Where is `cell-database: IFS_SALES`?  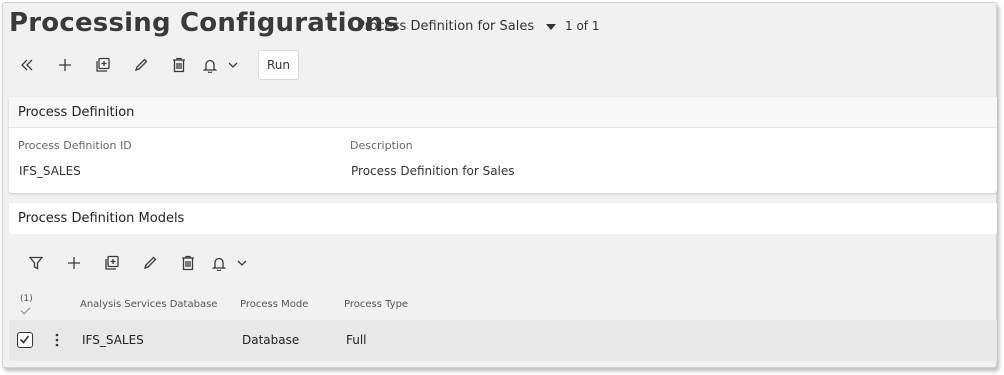 cell-database: IFS_SALES is located at coordinates (113, 340).